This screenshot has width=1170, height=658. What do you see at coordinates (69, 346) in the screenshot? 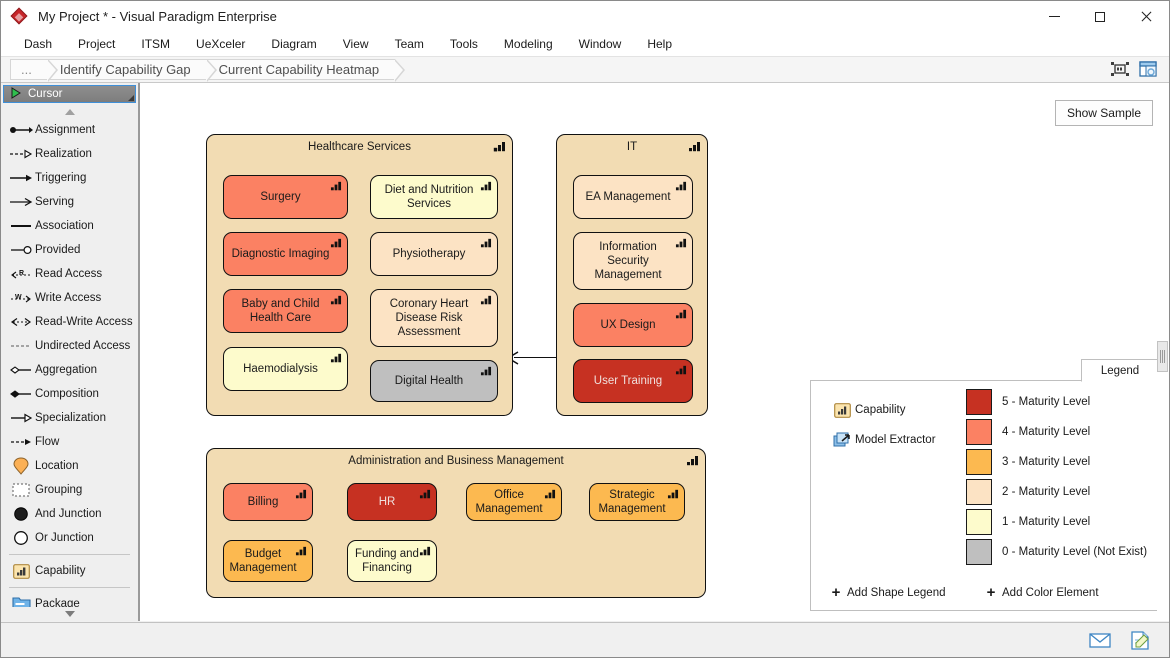
I see `palette-item-undirected-access: Undirected Access` at bounding box center [69, 346].